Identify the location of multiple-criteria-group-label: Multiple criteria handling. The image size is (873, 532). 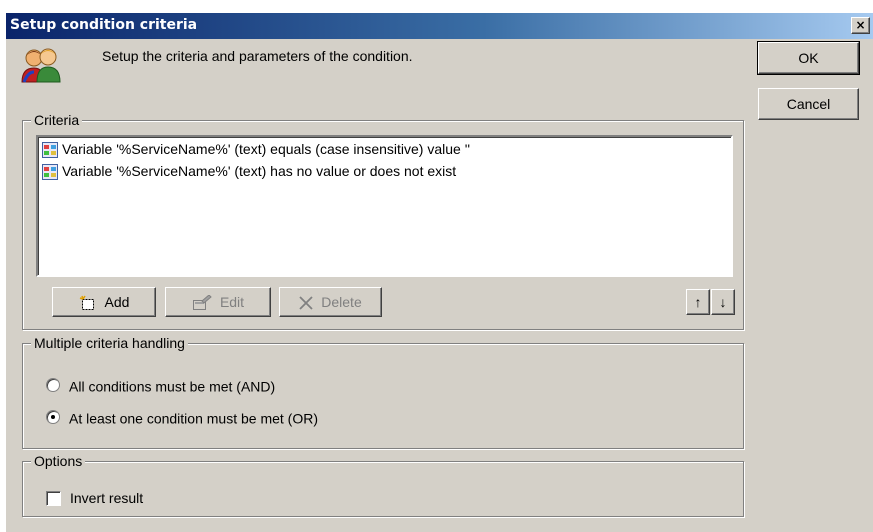
(109, 343).